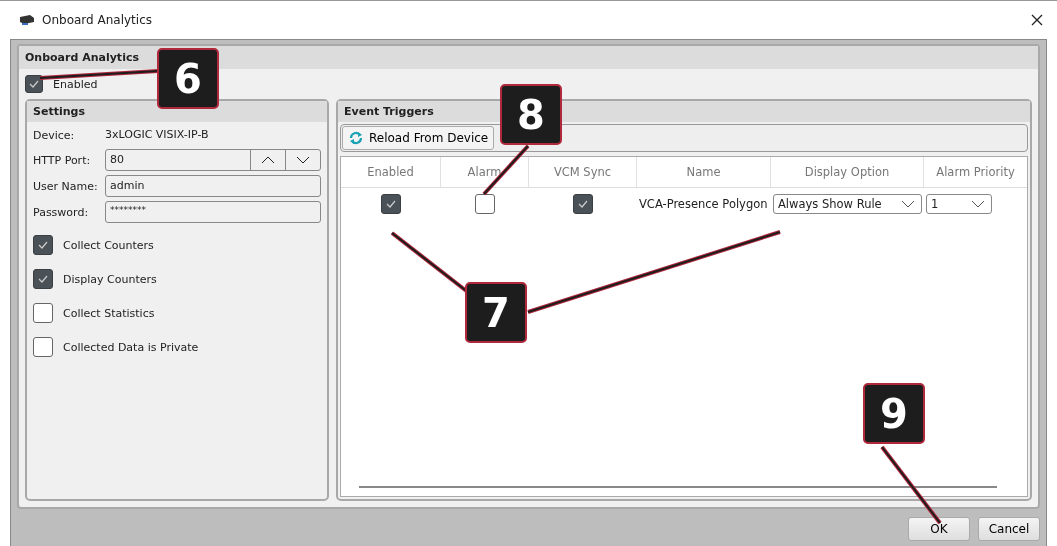  I want to click on column-header: Name, so click(704, 172).